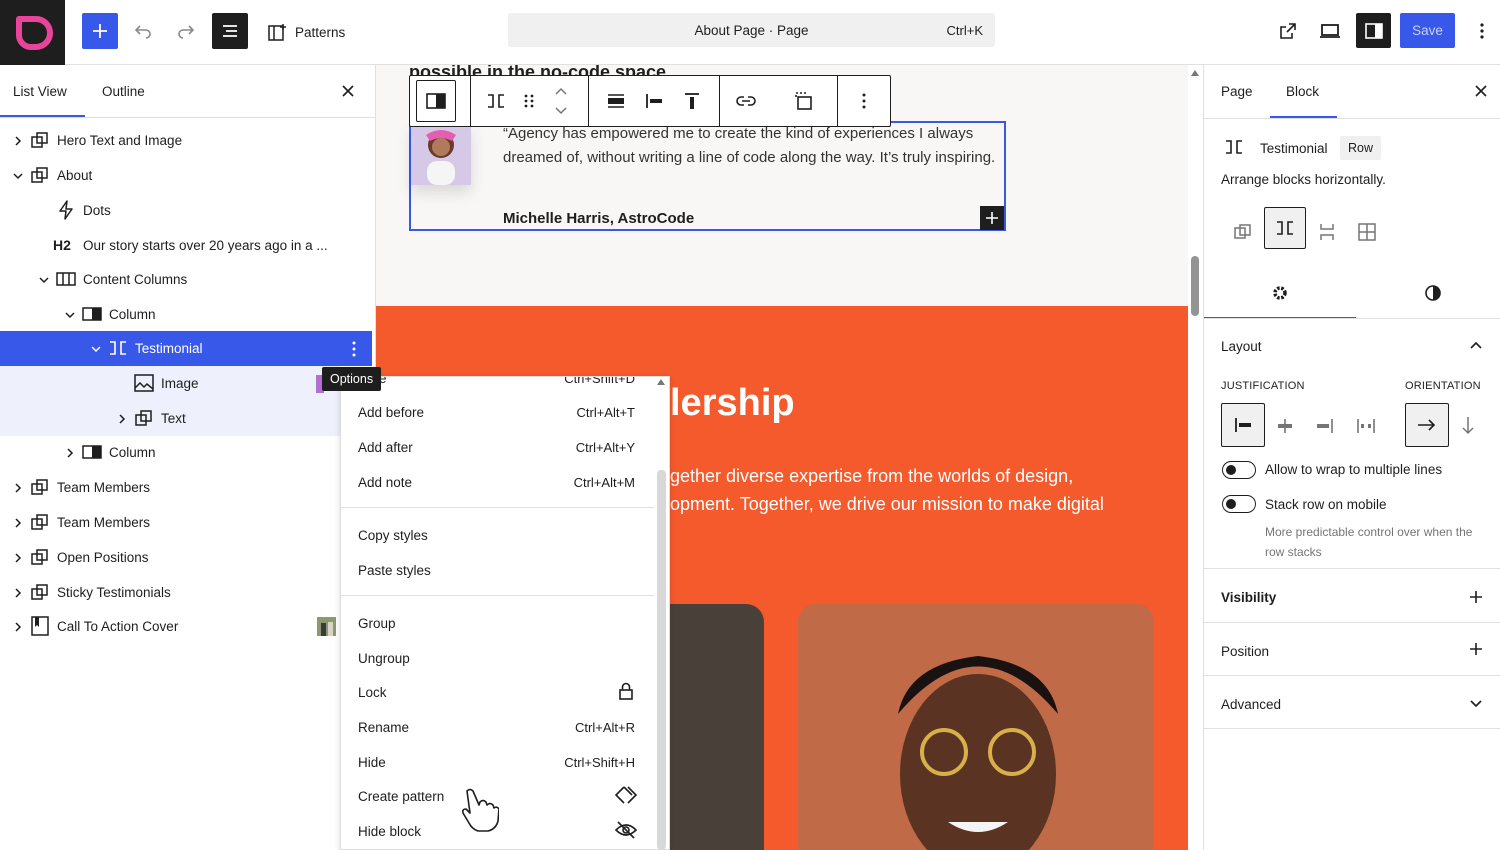  I want to click on drag-handle, so click(529, 101).